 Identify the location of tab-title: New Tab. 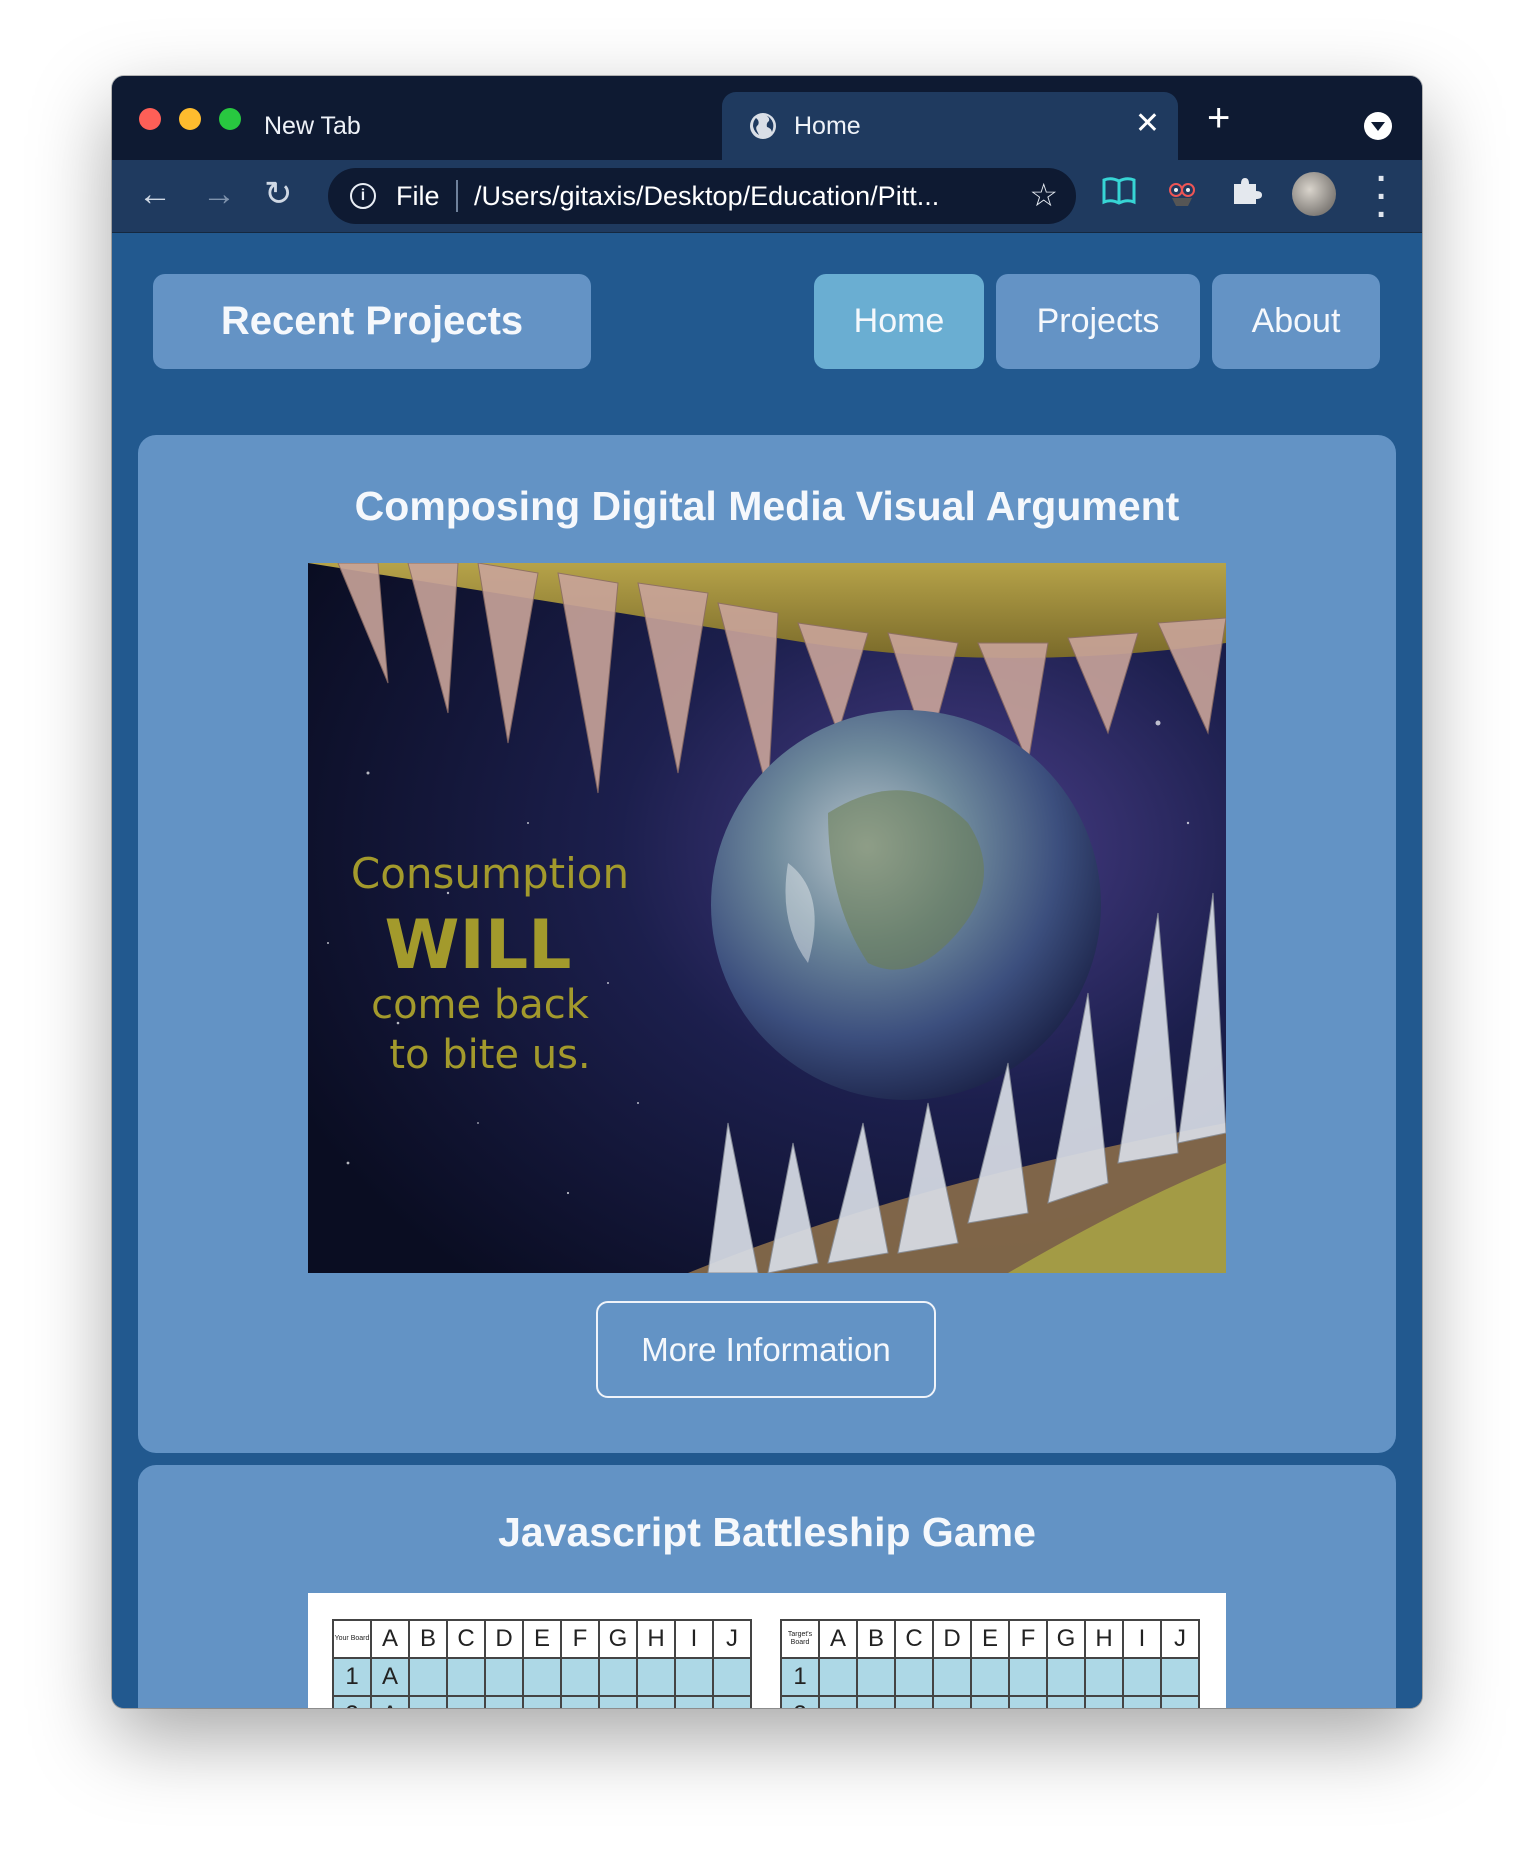
(312, 126).